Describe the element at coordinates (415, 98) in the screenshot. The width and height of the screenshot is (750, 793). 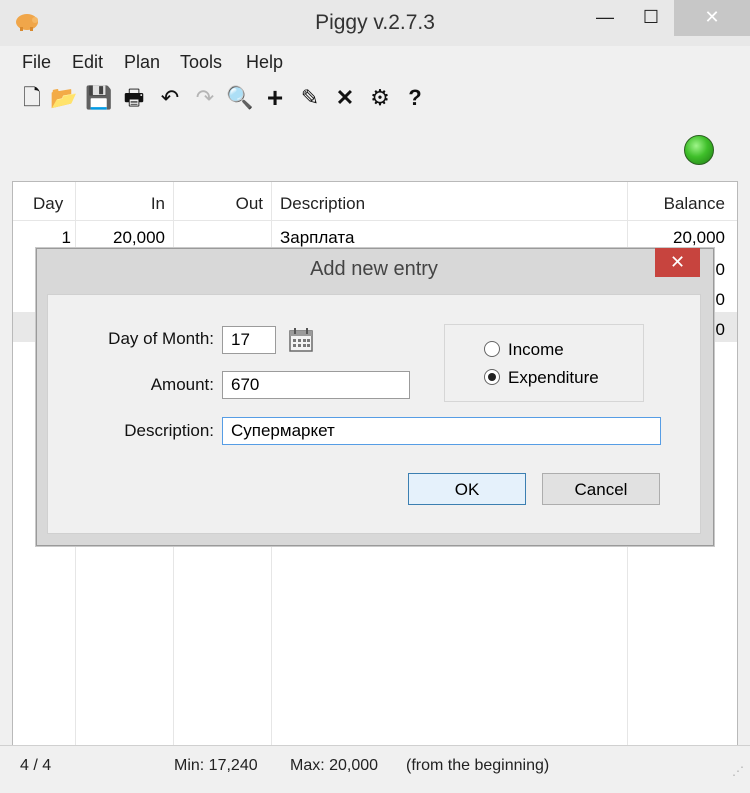
I see `help-icon: ?` at that location.